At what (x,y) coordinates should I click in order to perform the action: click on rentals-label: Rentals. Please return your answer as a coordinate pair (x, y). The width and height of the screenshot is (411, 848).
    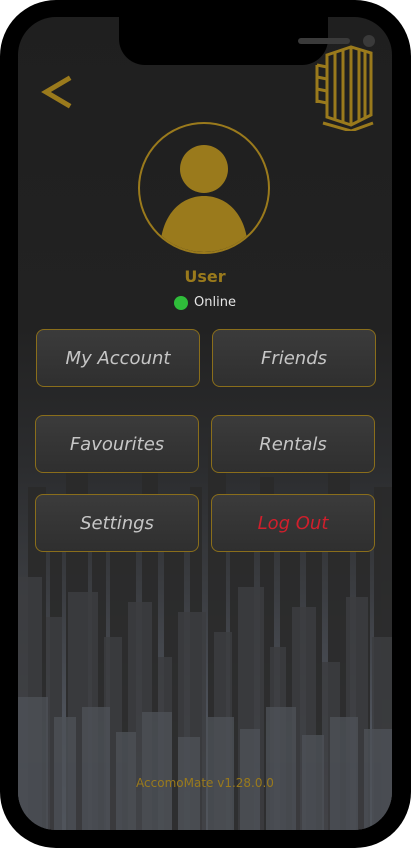
    Looking at the image, I should click on (293, 444).